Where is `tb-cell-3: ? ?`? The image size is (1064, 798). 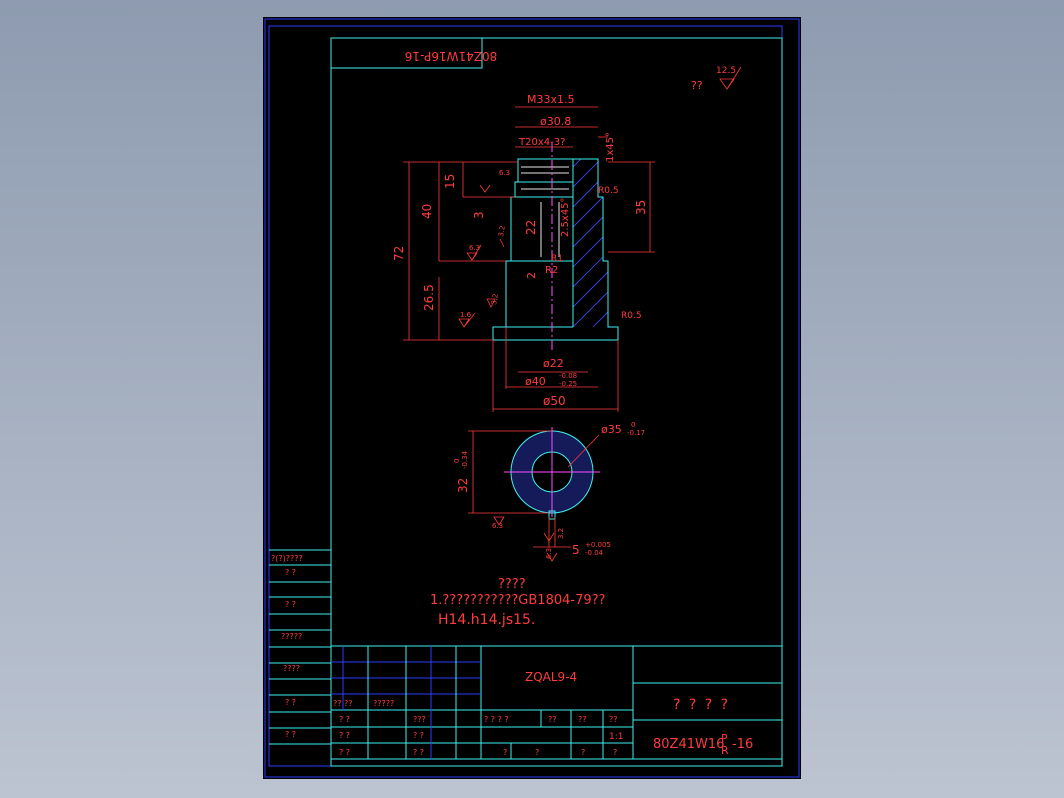
tb-cell-3: ? ? is located at coordinates (418, 735).